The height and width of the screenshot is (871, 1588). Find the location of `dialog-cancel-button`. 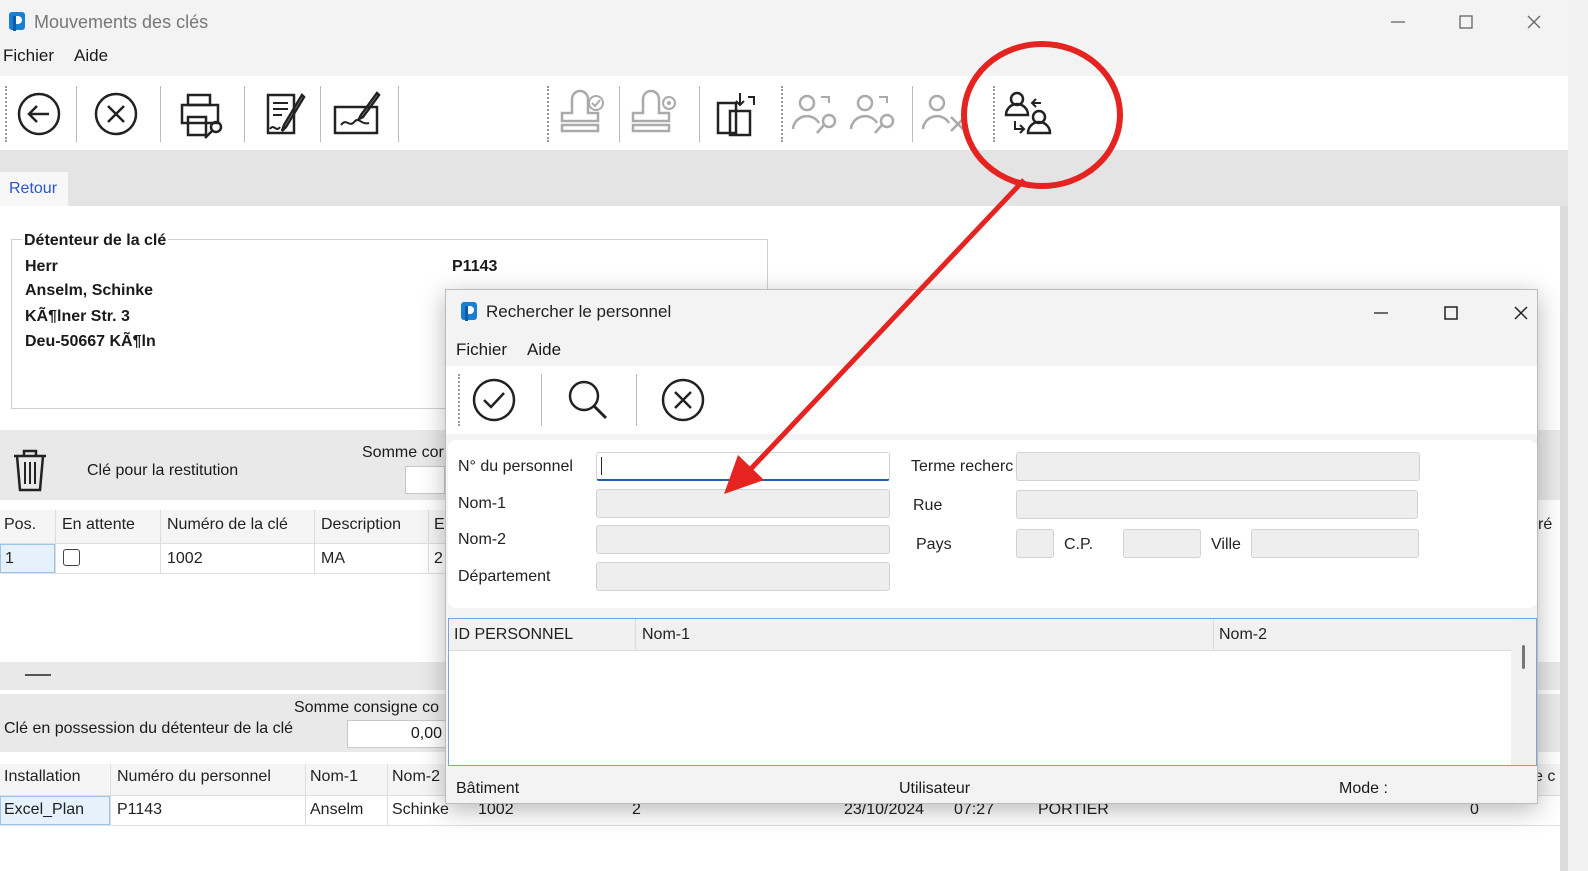

dialog-cancel-button is located at coordinates (683, 402).